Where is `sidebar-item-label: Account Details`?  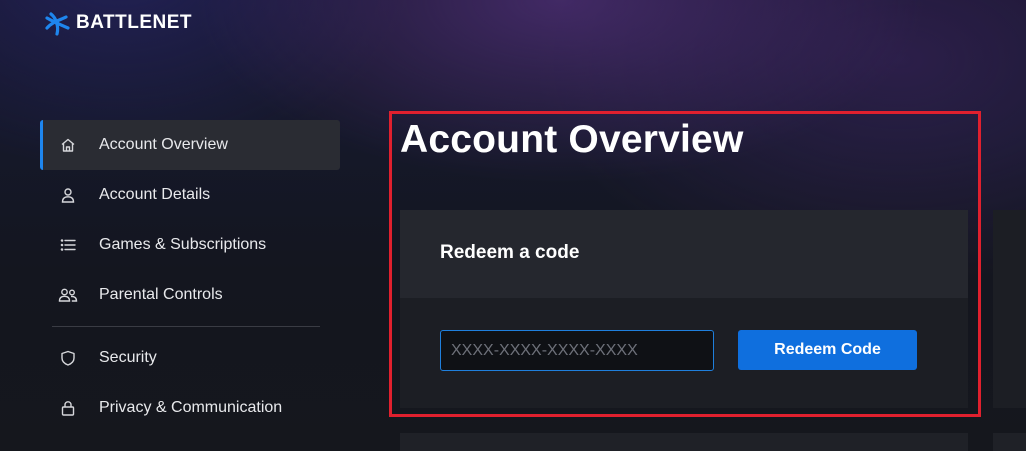
sidebar-item-label: Account Details is located at coordinates (155, 194).